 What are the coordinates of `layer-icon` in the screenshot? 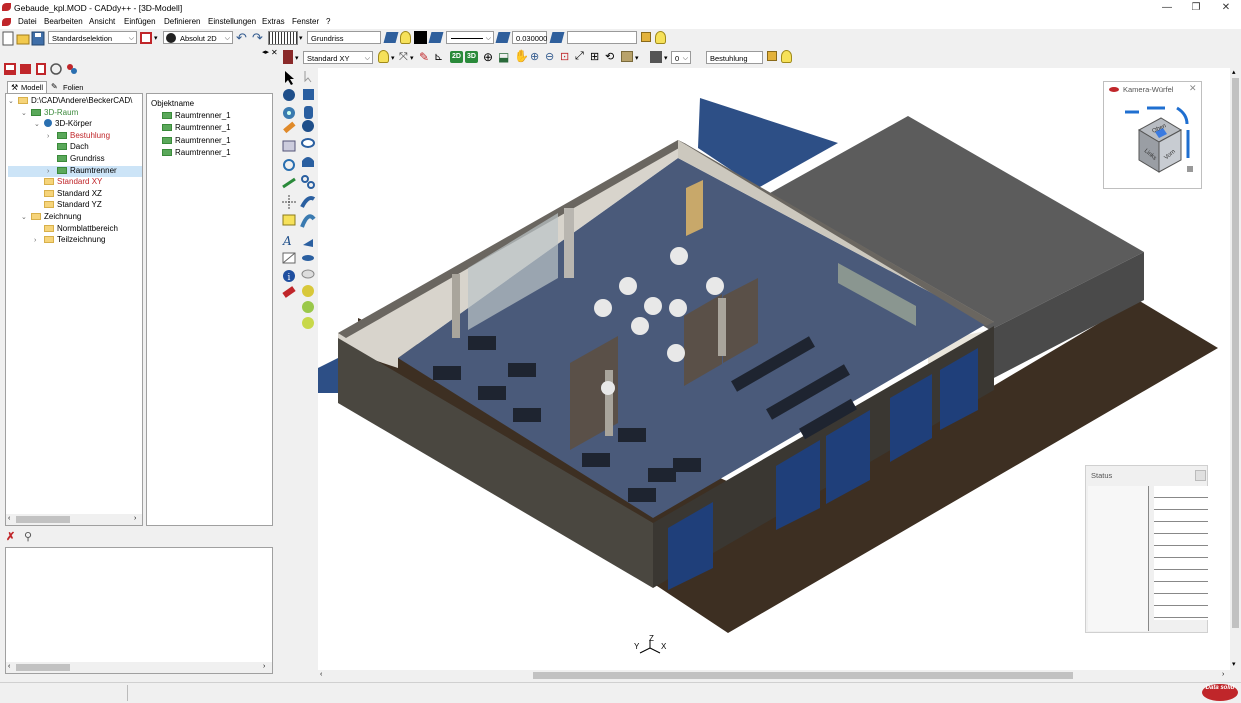 It's located at (391, 37).